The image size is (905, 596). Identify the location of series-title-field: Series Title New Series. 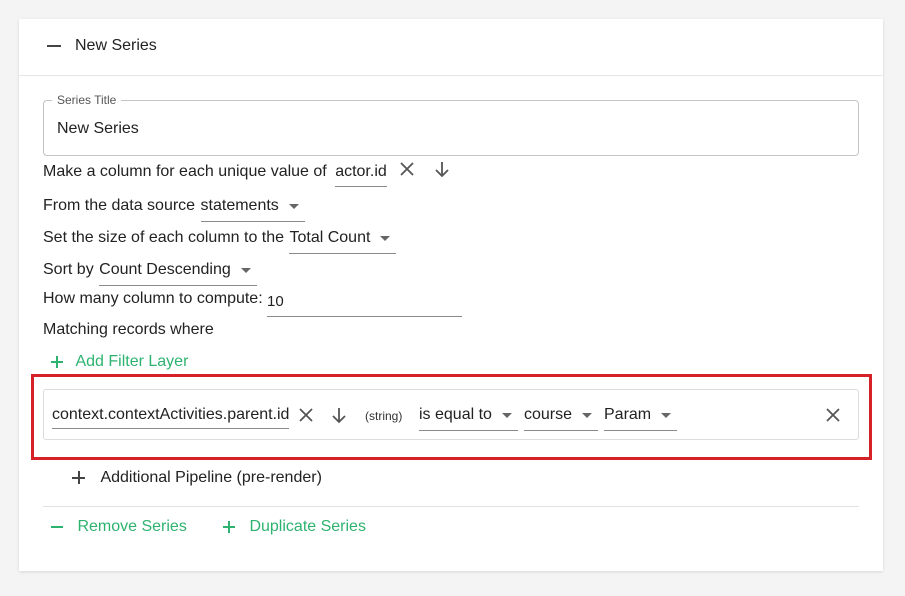
(451, 124).